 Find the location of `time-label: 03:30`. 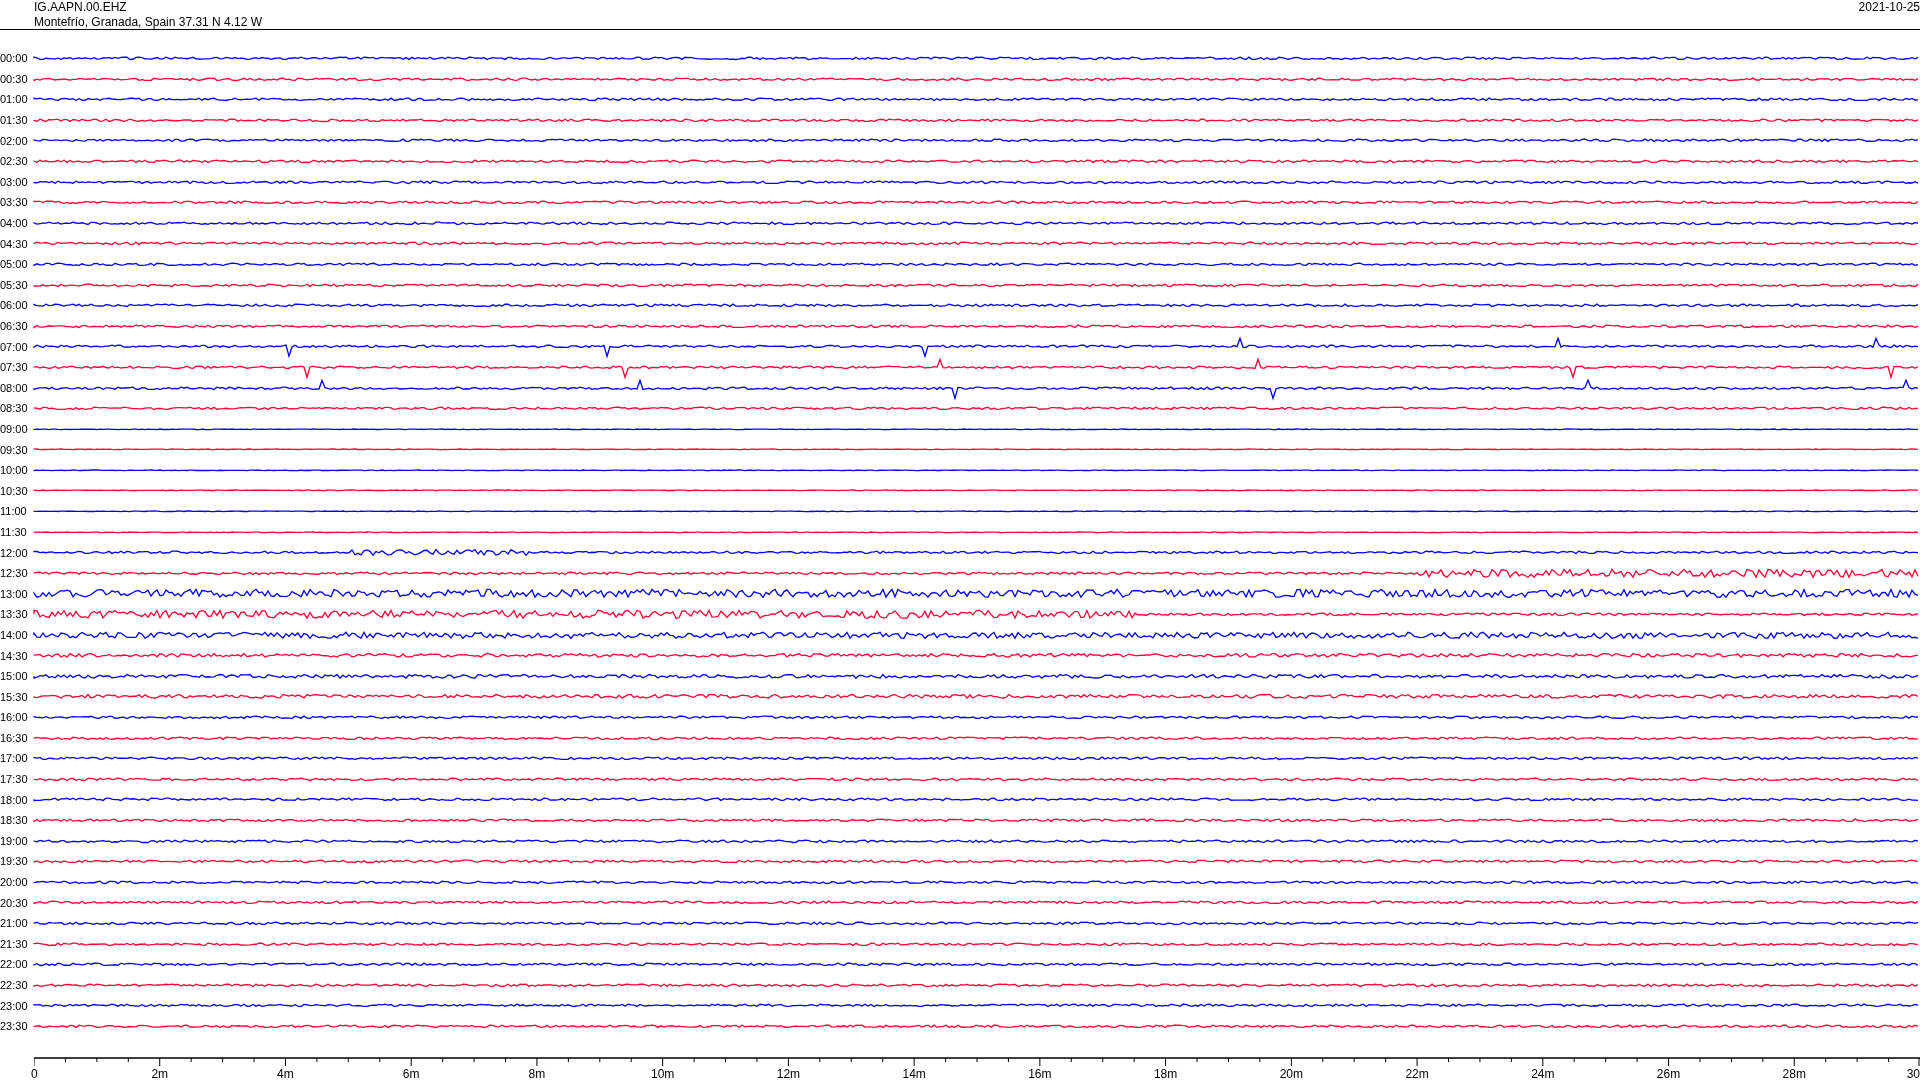

time-label: 03:30 is located at coordinates (14, 202).